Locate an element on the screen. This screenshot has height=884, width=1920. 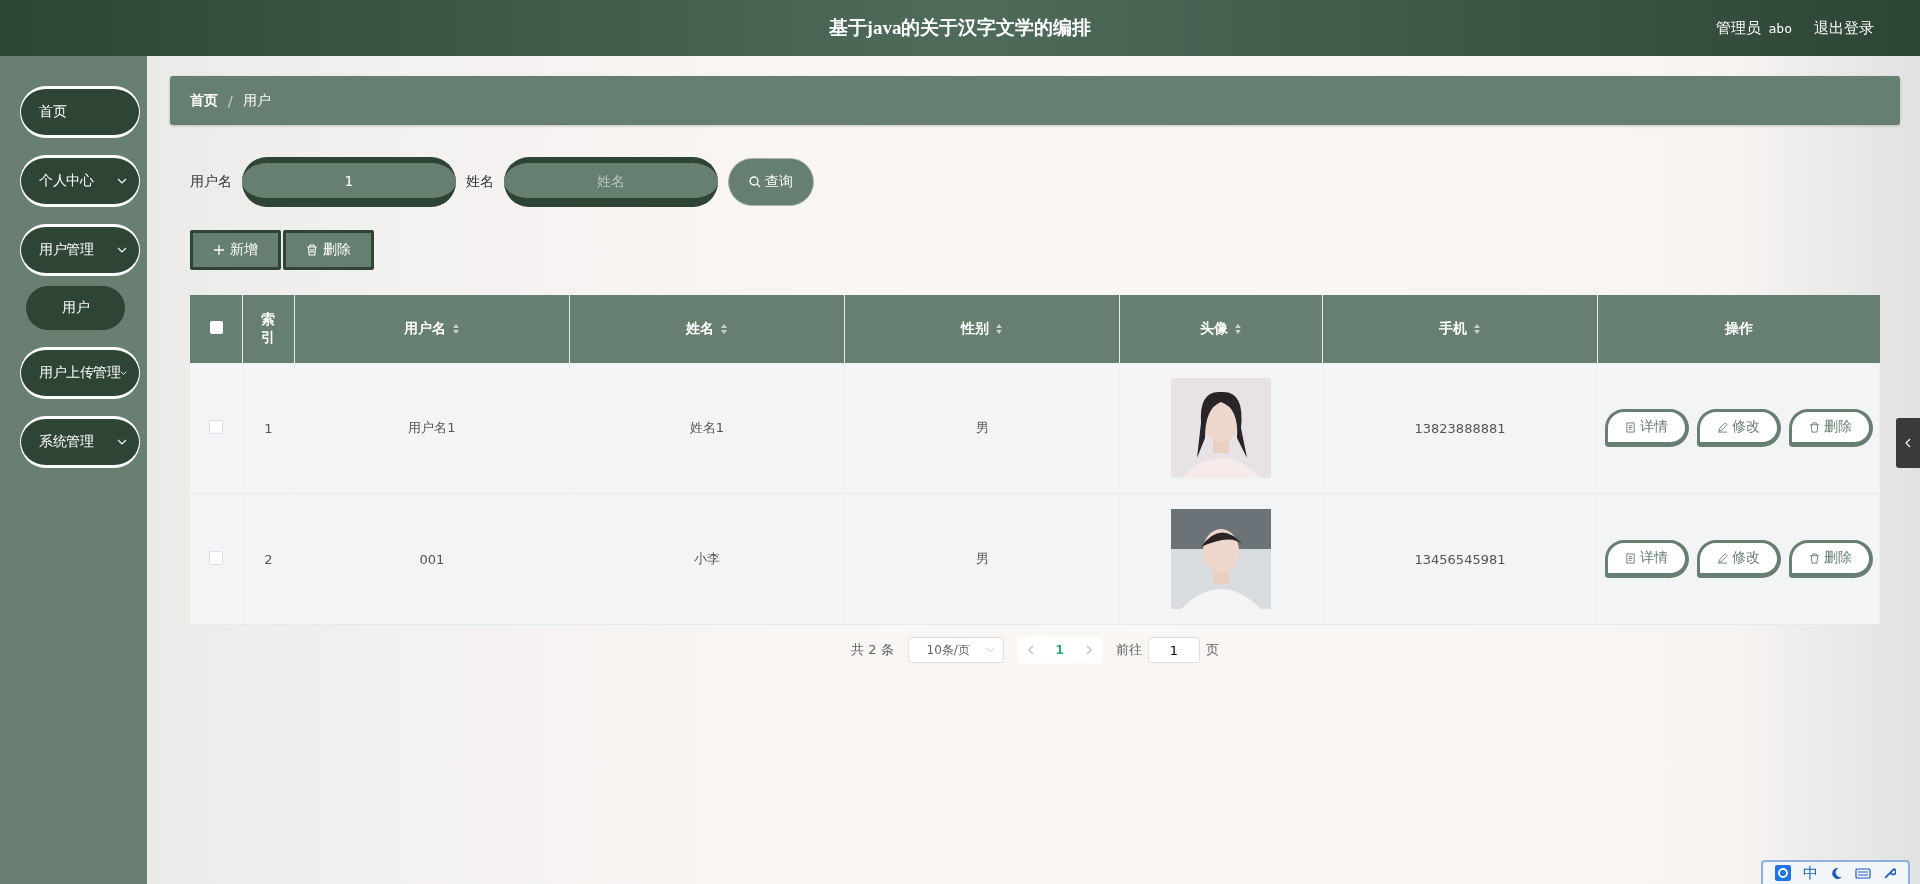
column-header: 操作 is located at coordinates (1738, 329).